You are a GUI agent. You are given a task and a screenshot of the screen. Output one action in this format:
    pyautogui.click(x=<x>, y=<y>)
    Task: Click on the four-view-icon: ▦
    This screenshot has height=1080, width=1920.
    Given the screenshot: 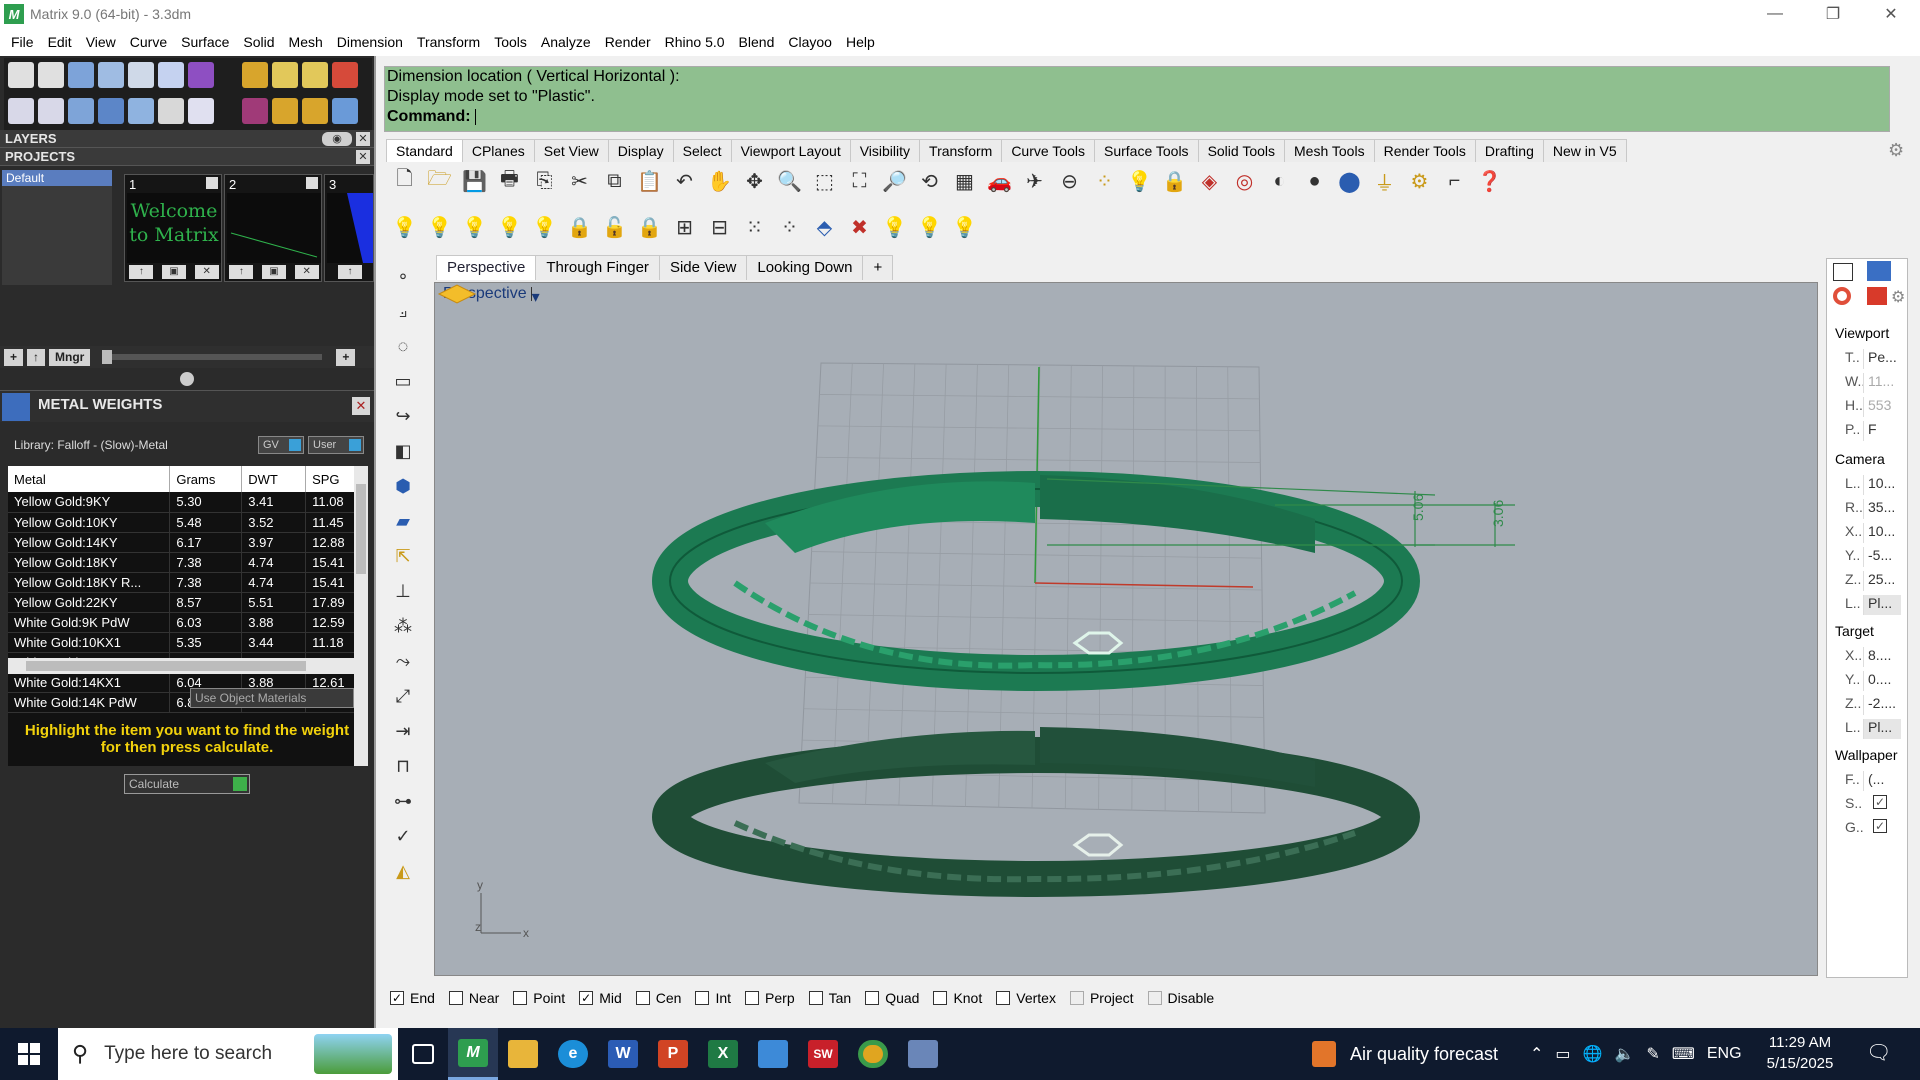 What is the action you would take?
    pyautogui.click(x=964, y=181)
    